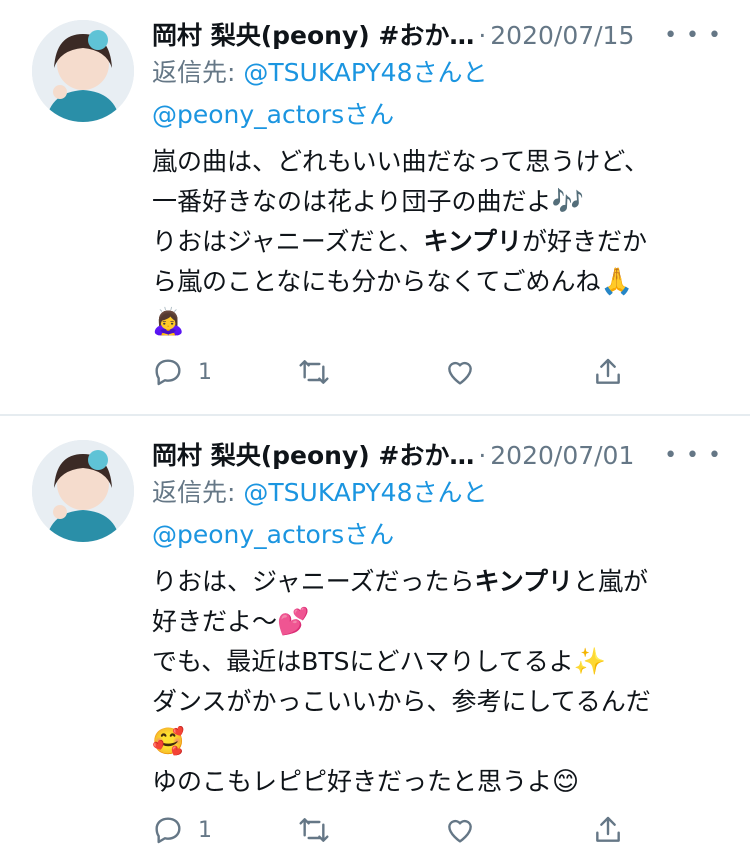 This screenshot has height=850, width=750. I want to click on smiling-hearts-emoji: 🥰, so click(168, 742).